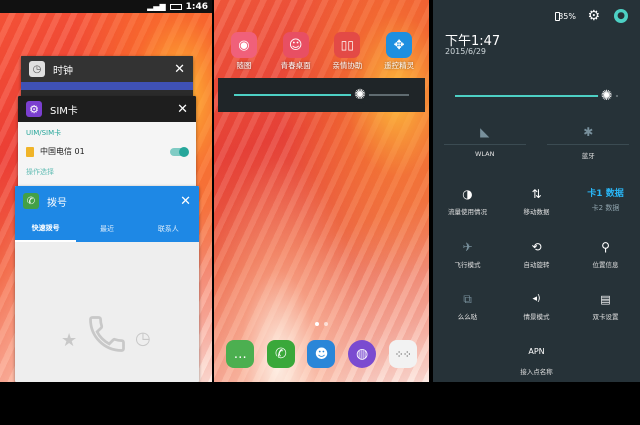 This screenshot has height=425, width=640. What do you see at coordinates (46, 229) in the screenshot?
I see `tab-speed-dial: 快速拨号` at bounding box center [46, 229].